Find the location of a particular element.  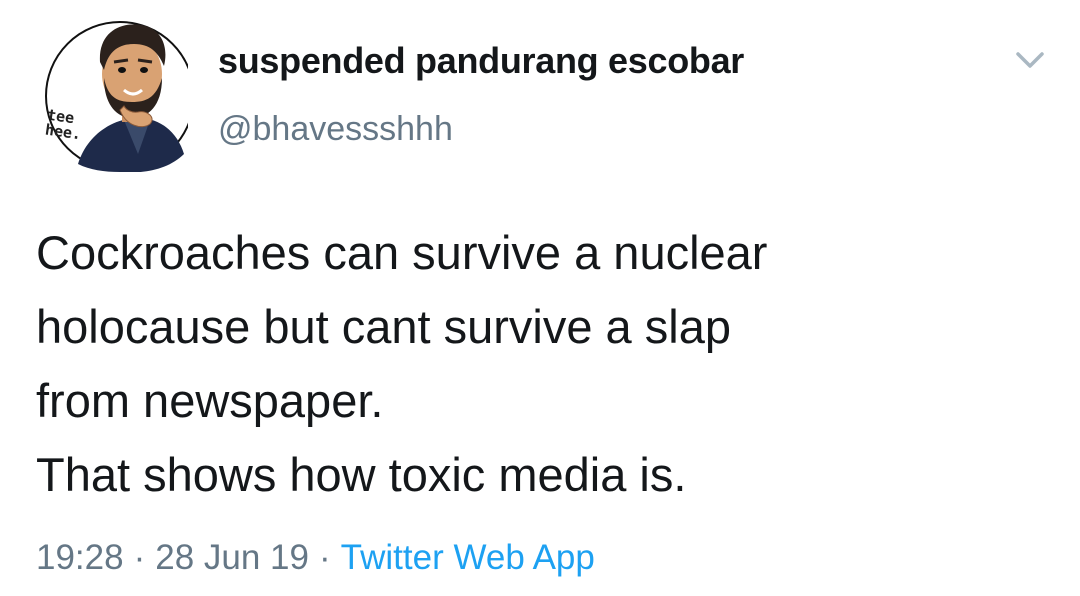

tweet-text-line: Cockroaches can survive a nuclear is located at coordinates (402, 252).